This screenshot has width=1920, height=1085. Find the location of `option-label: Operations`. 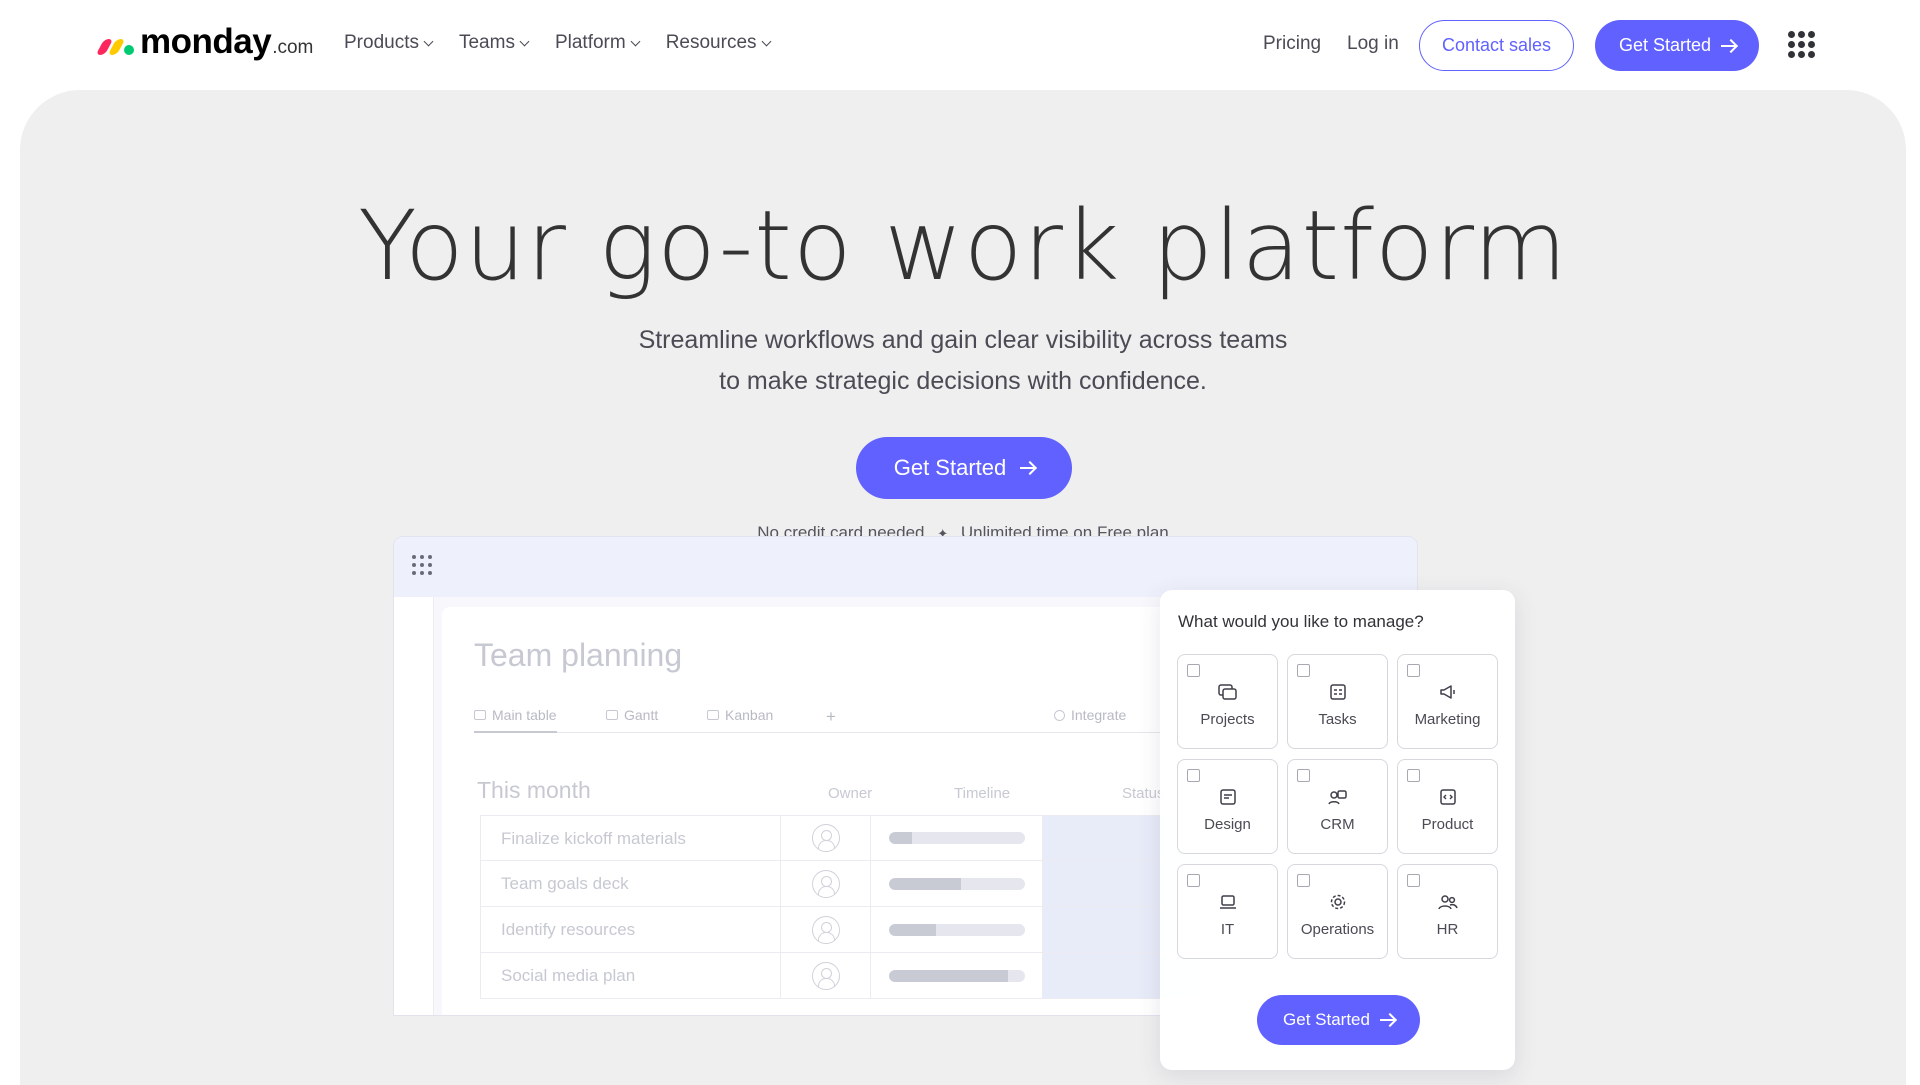

option-label: Operations is located at coordinates (1337, 929).